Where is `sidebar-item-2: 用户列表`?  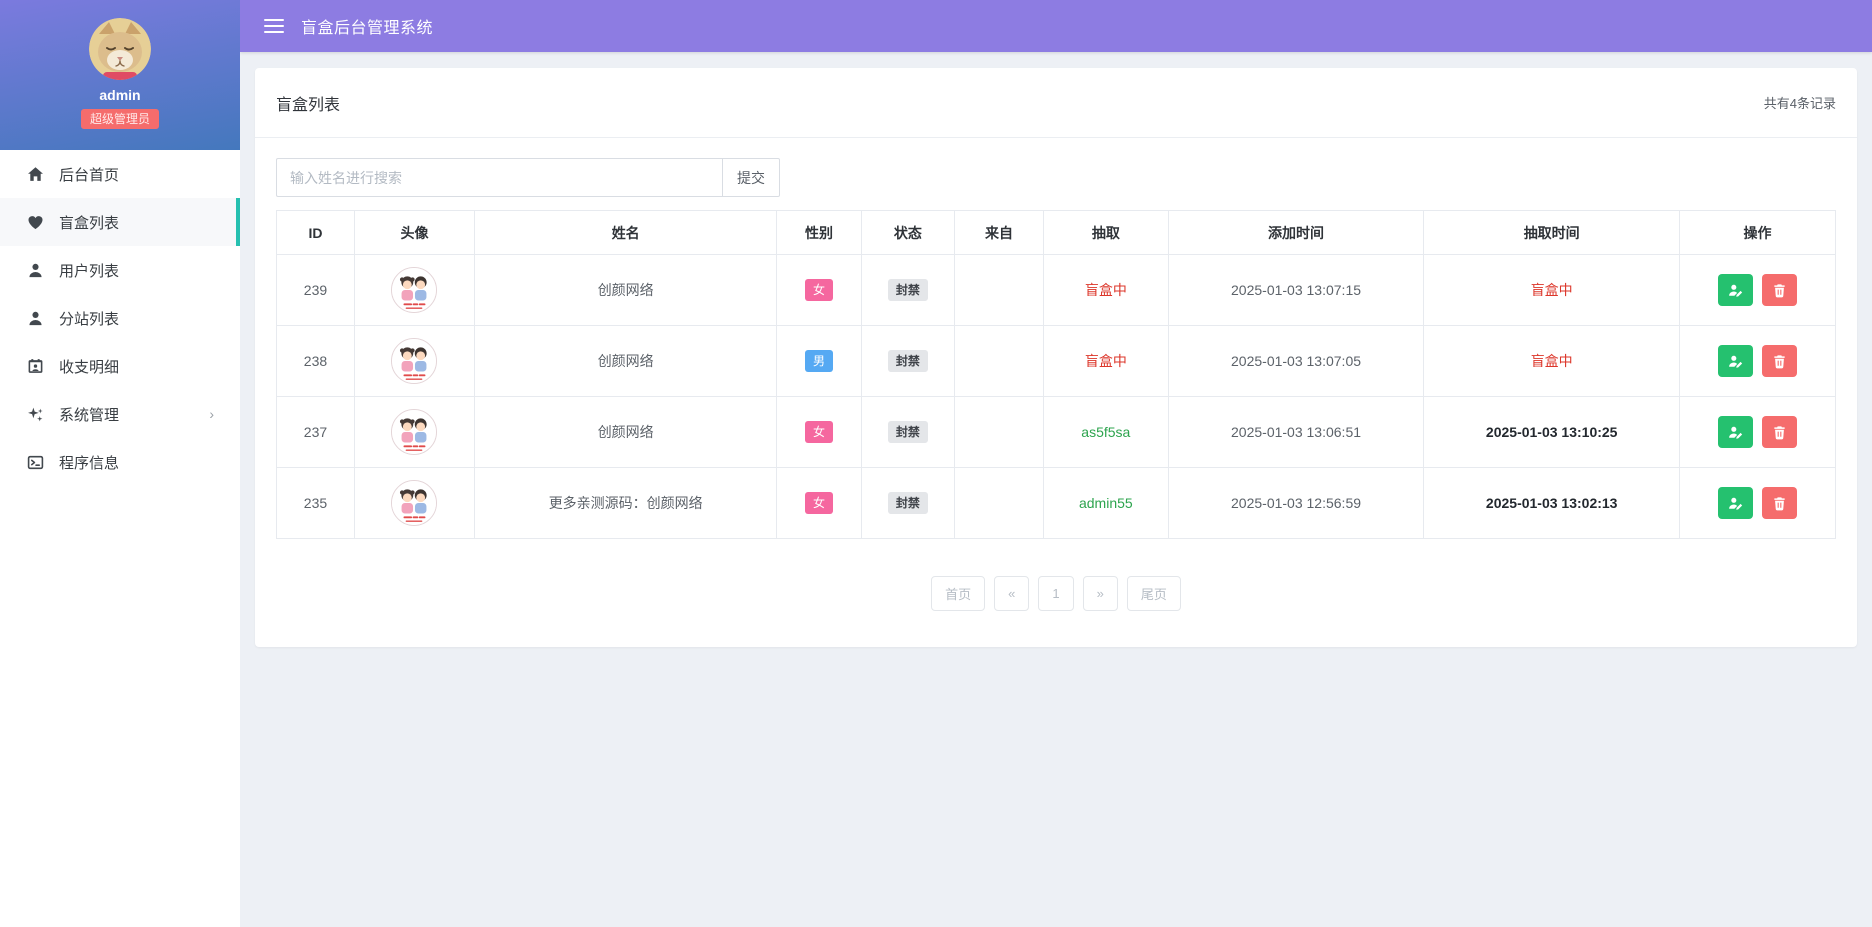 sidebar-item-2: 用户列表 is located at coordinates (120, 270).